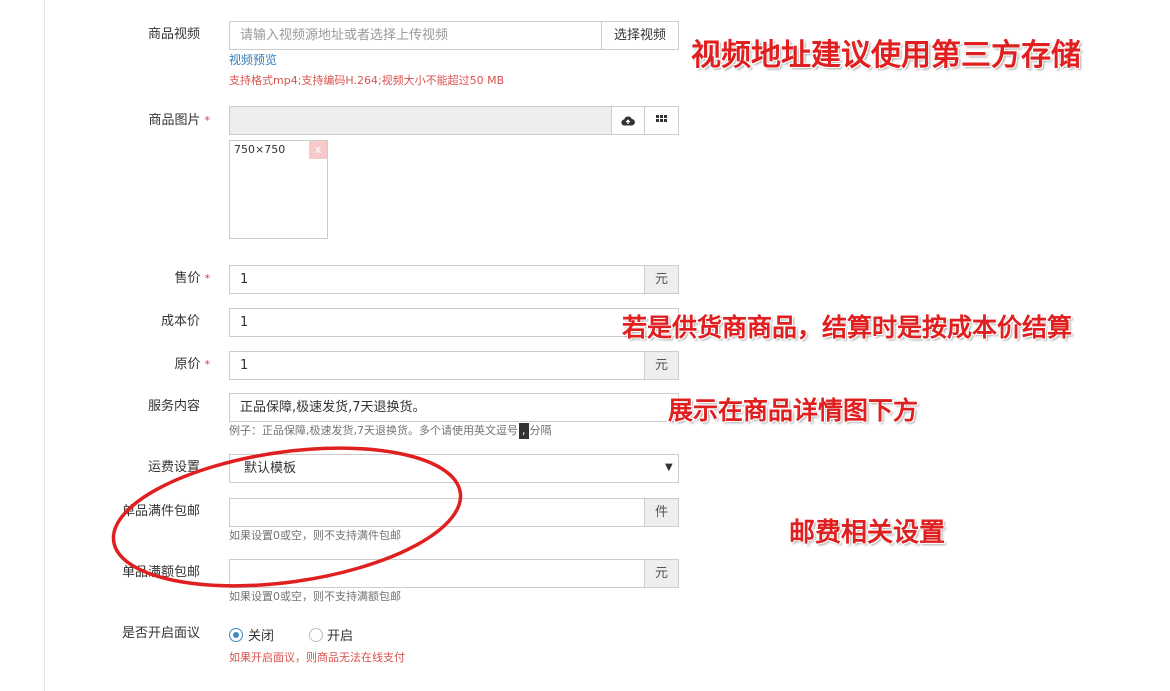 This screenshot has height=691, width=1170. I want to click on annotation-shipping-note: 邮费相关设置, so click(867, 533).